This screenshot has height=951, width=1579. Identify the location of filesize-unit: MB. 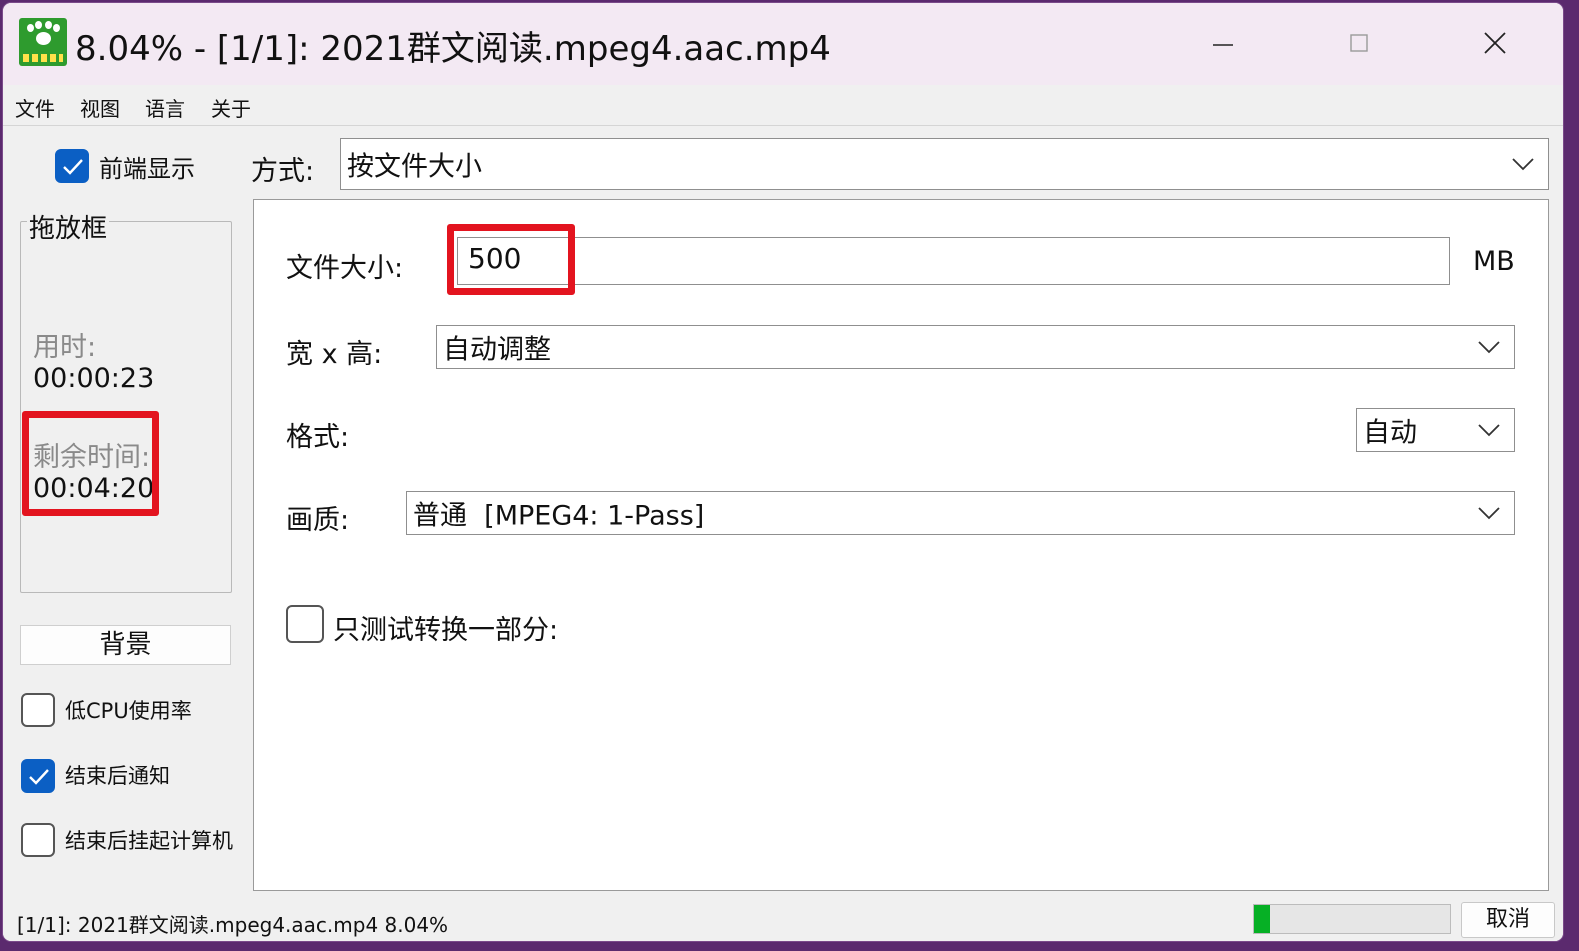
(1494, 261).